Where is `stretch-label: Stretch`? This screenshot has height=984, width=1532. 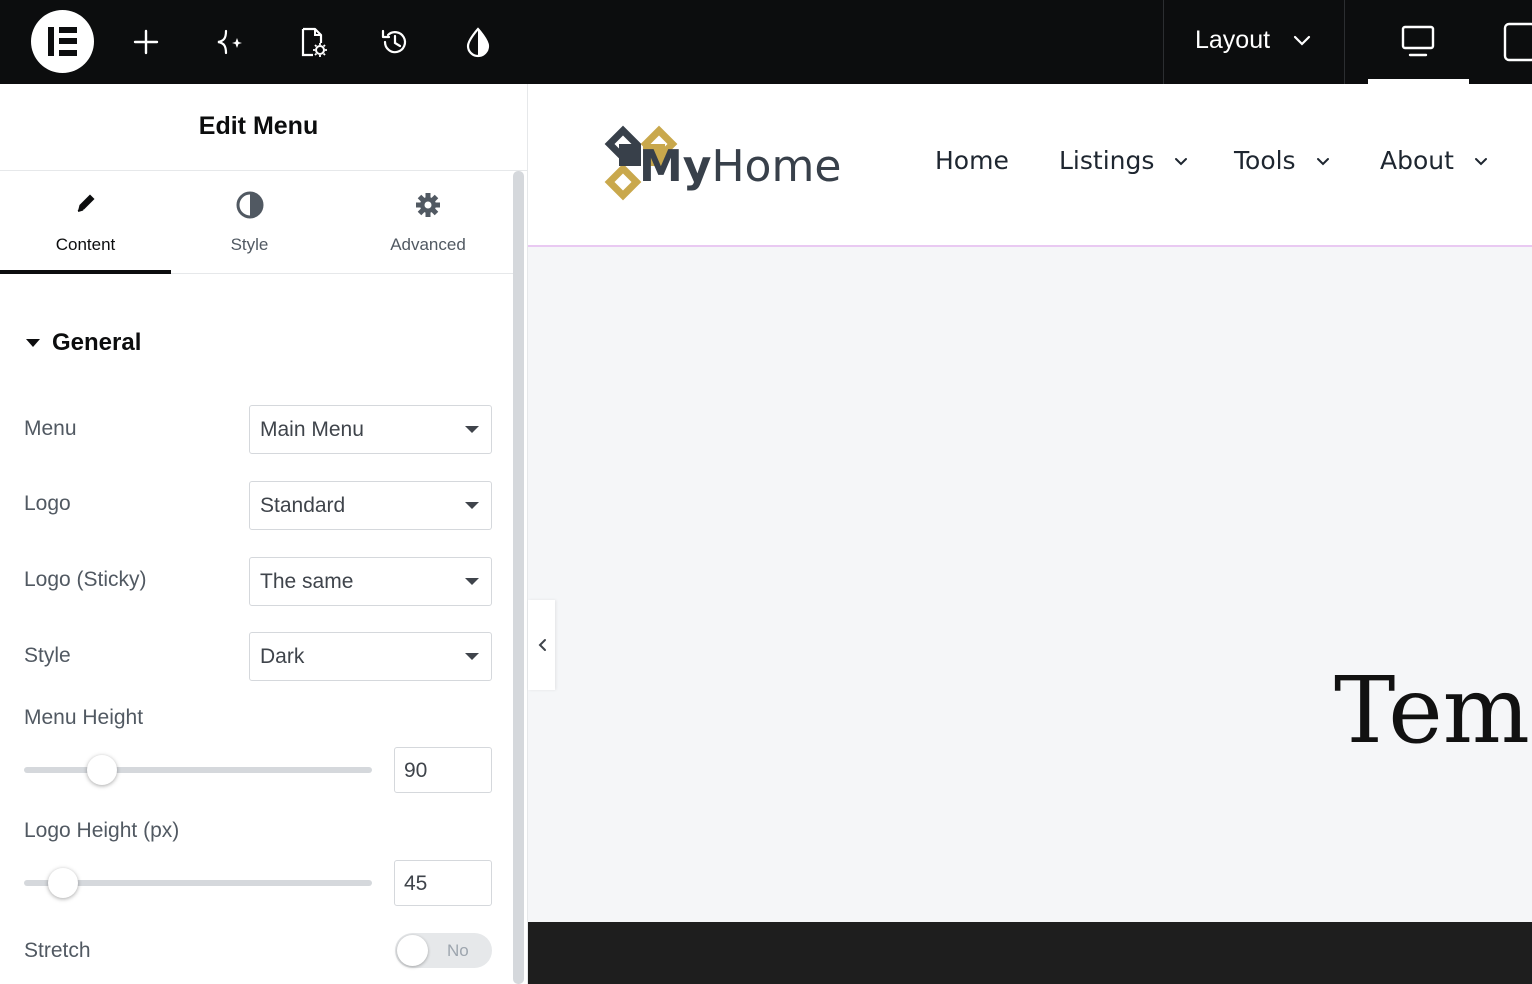 stretch-label: Stretch is located at coordinates (57, 950).